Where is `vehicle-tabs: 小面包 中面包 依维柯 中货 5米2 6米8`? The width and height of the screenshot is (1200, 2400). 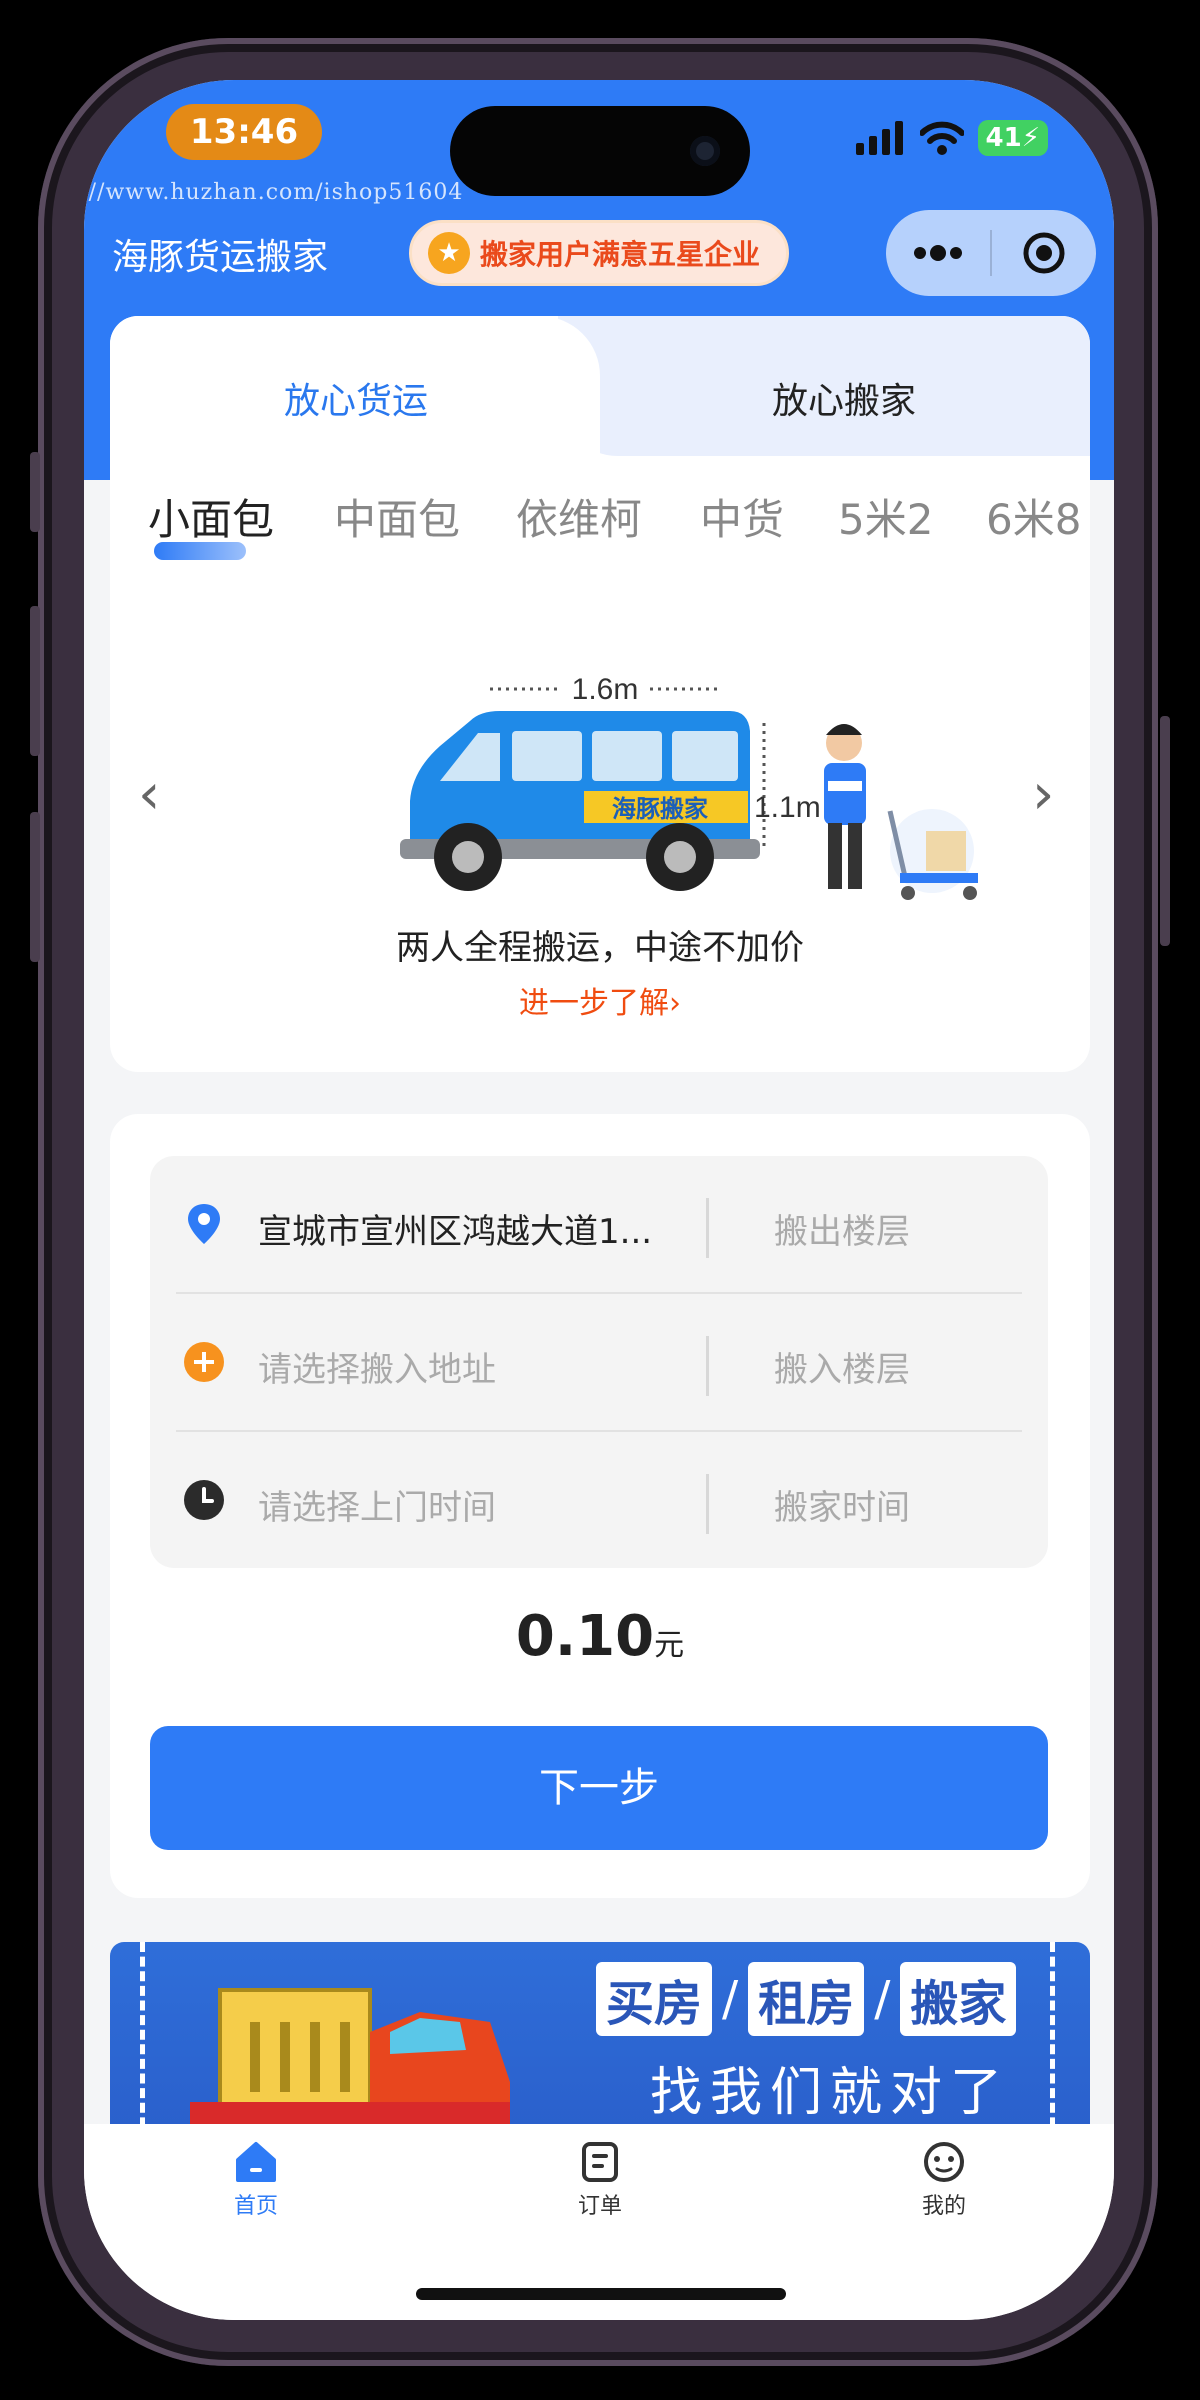
vehicle-tabs: 小面包 中面包 依维柯 中货 5米2 6米8 is located at coordinates (595, 466).